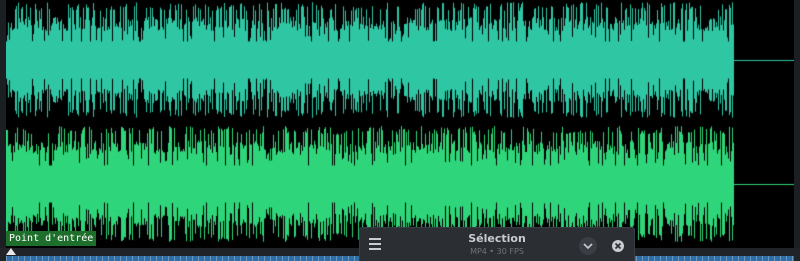 The height and width of the screenshot is (261, 800). Describe the element at coordinates (3, 124) in the screenshot. I see `waveform-left-edge` at that location.